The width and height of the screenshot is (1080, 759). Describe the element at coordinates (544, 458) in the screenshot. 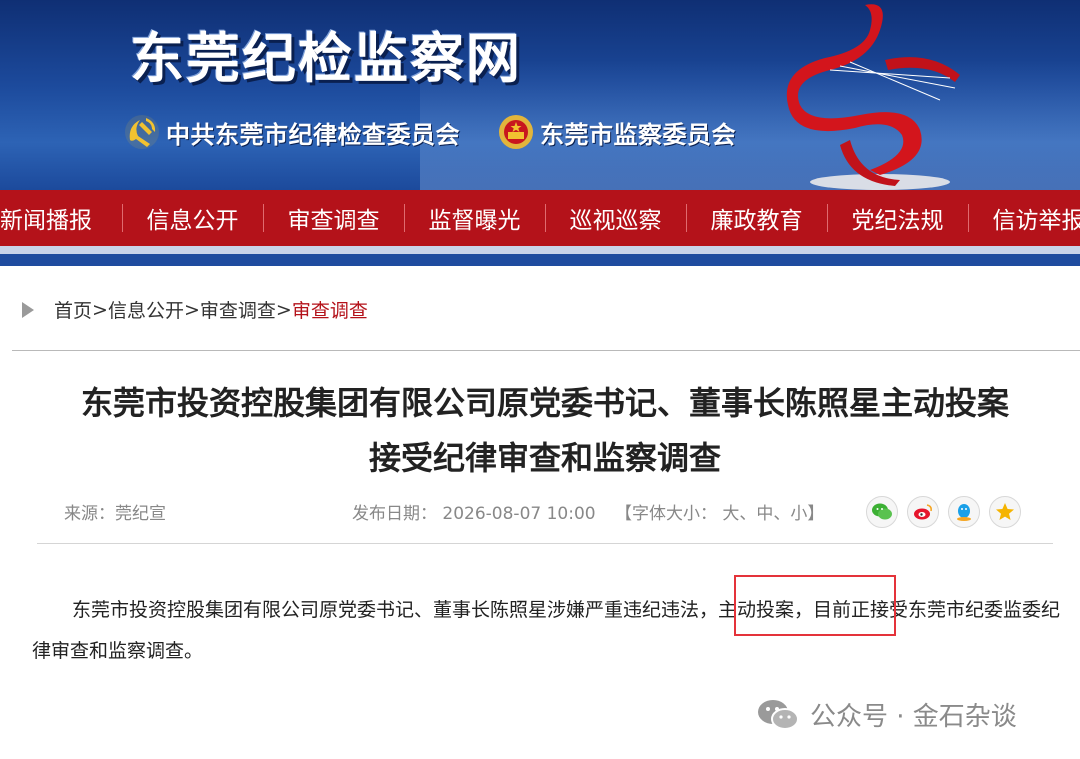

I see `article-title-line2: 接受纪律审查和监察调查` at that location.